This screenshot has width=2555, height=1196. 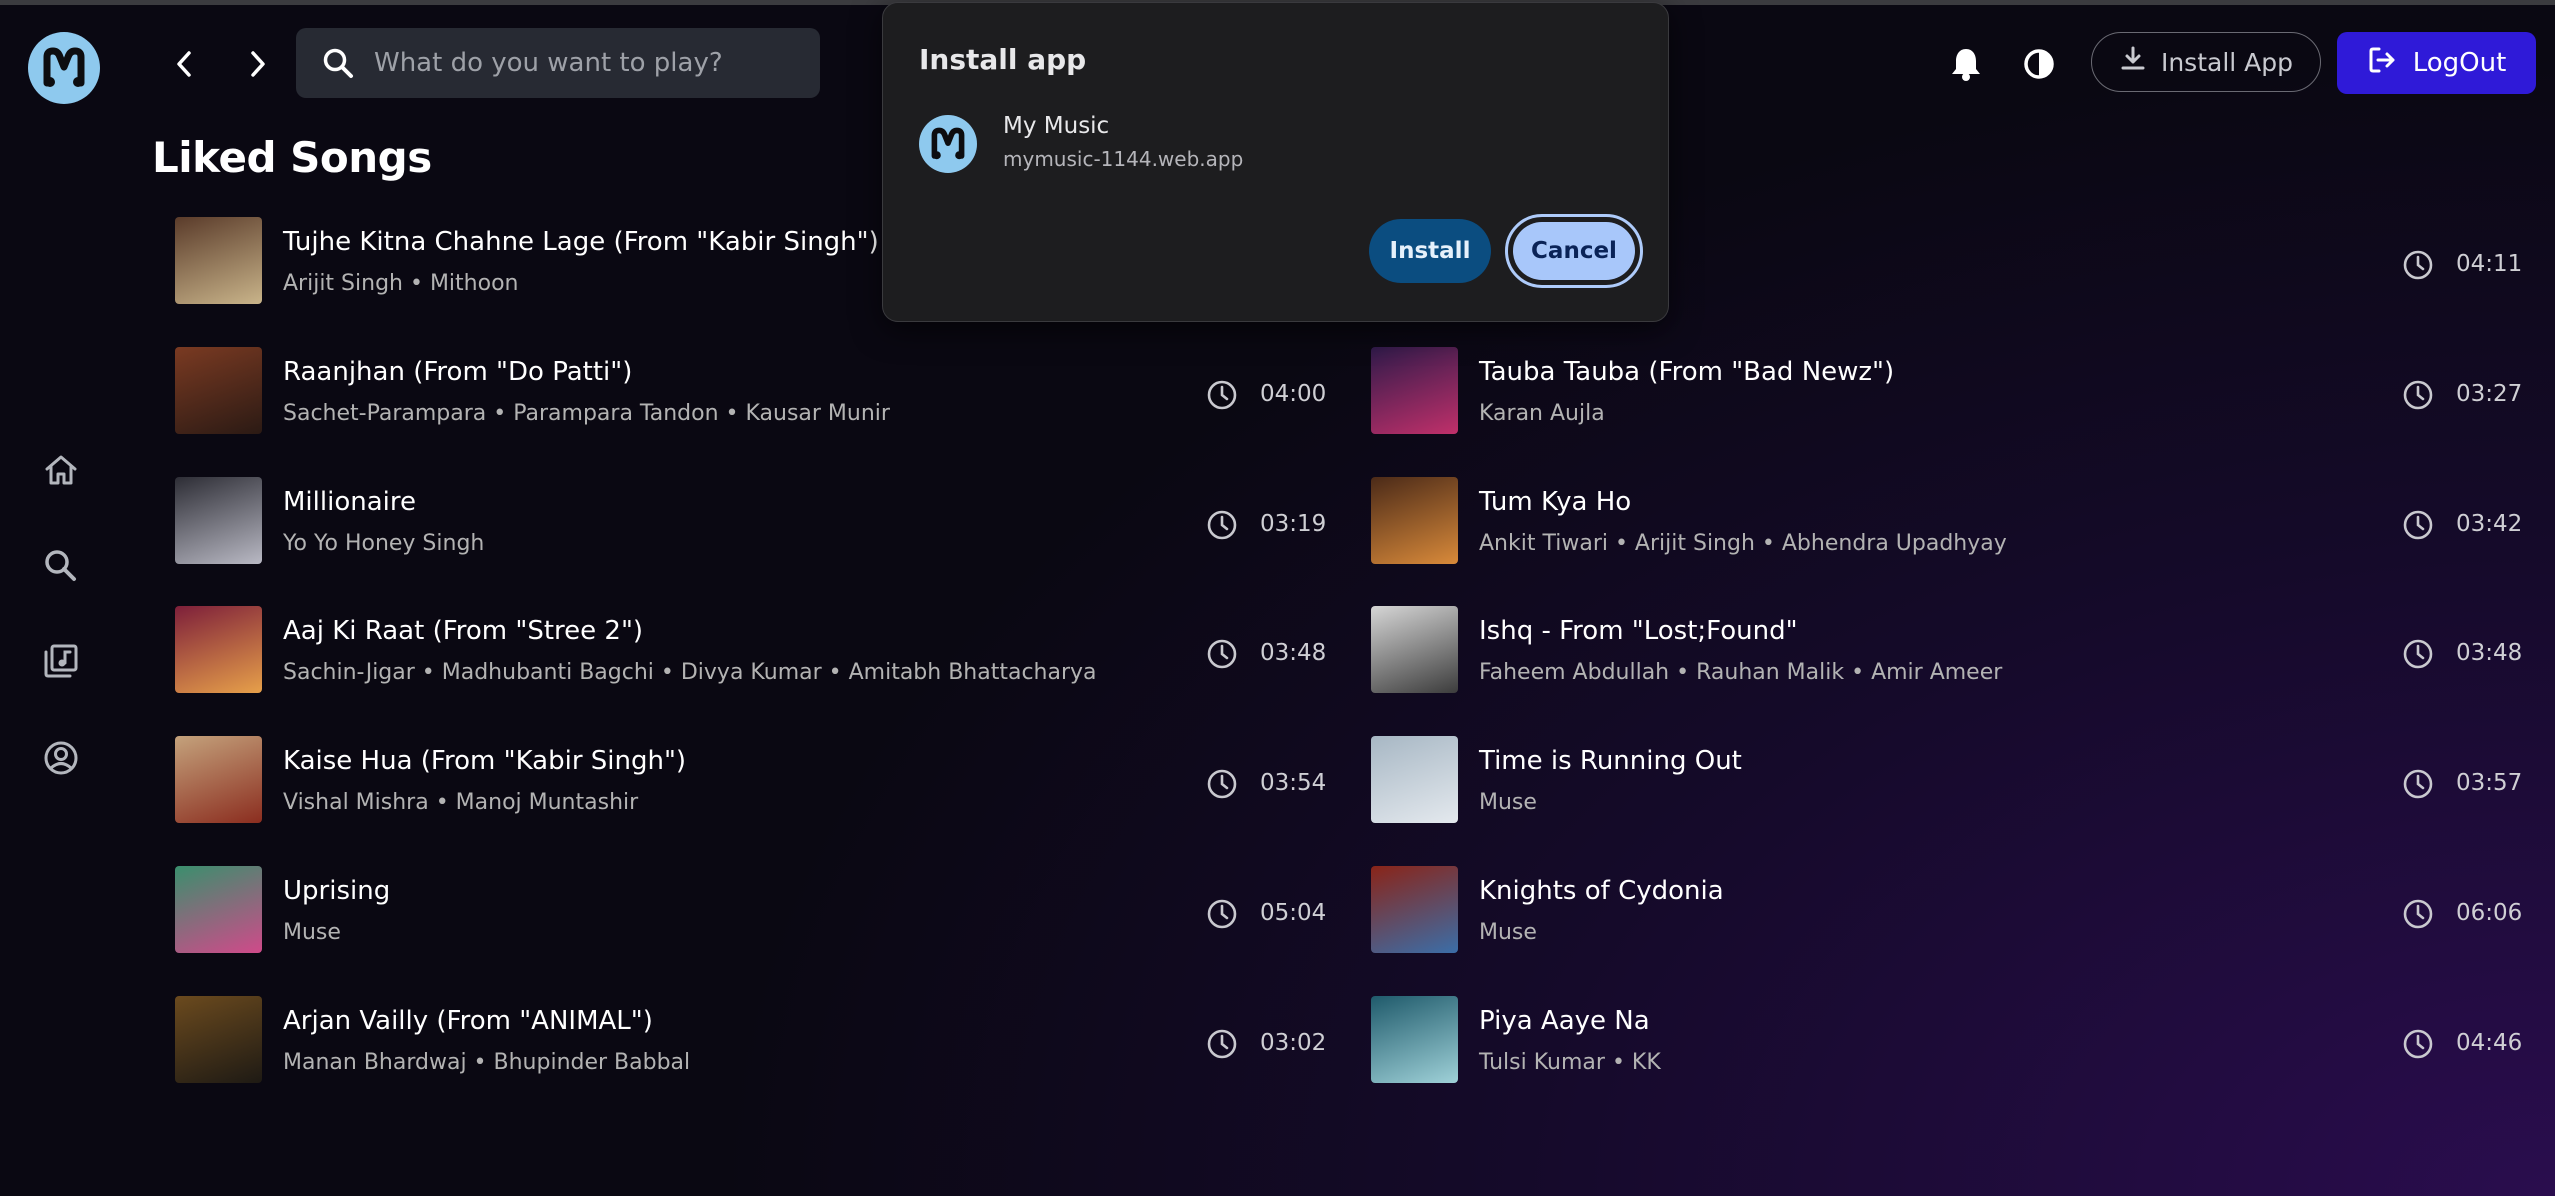 I want to click on song-duration: 04:11, so click(x=2489, y=264).